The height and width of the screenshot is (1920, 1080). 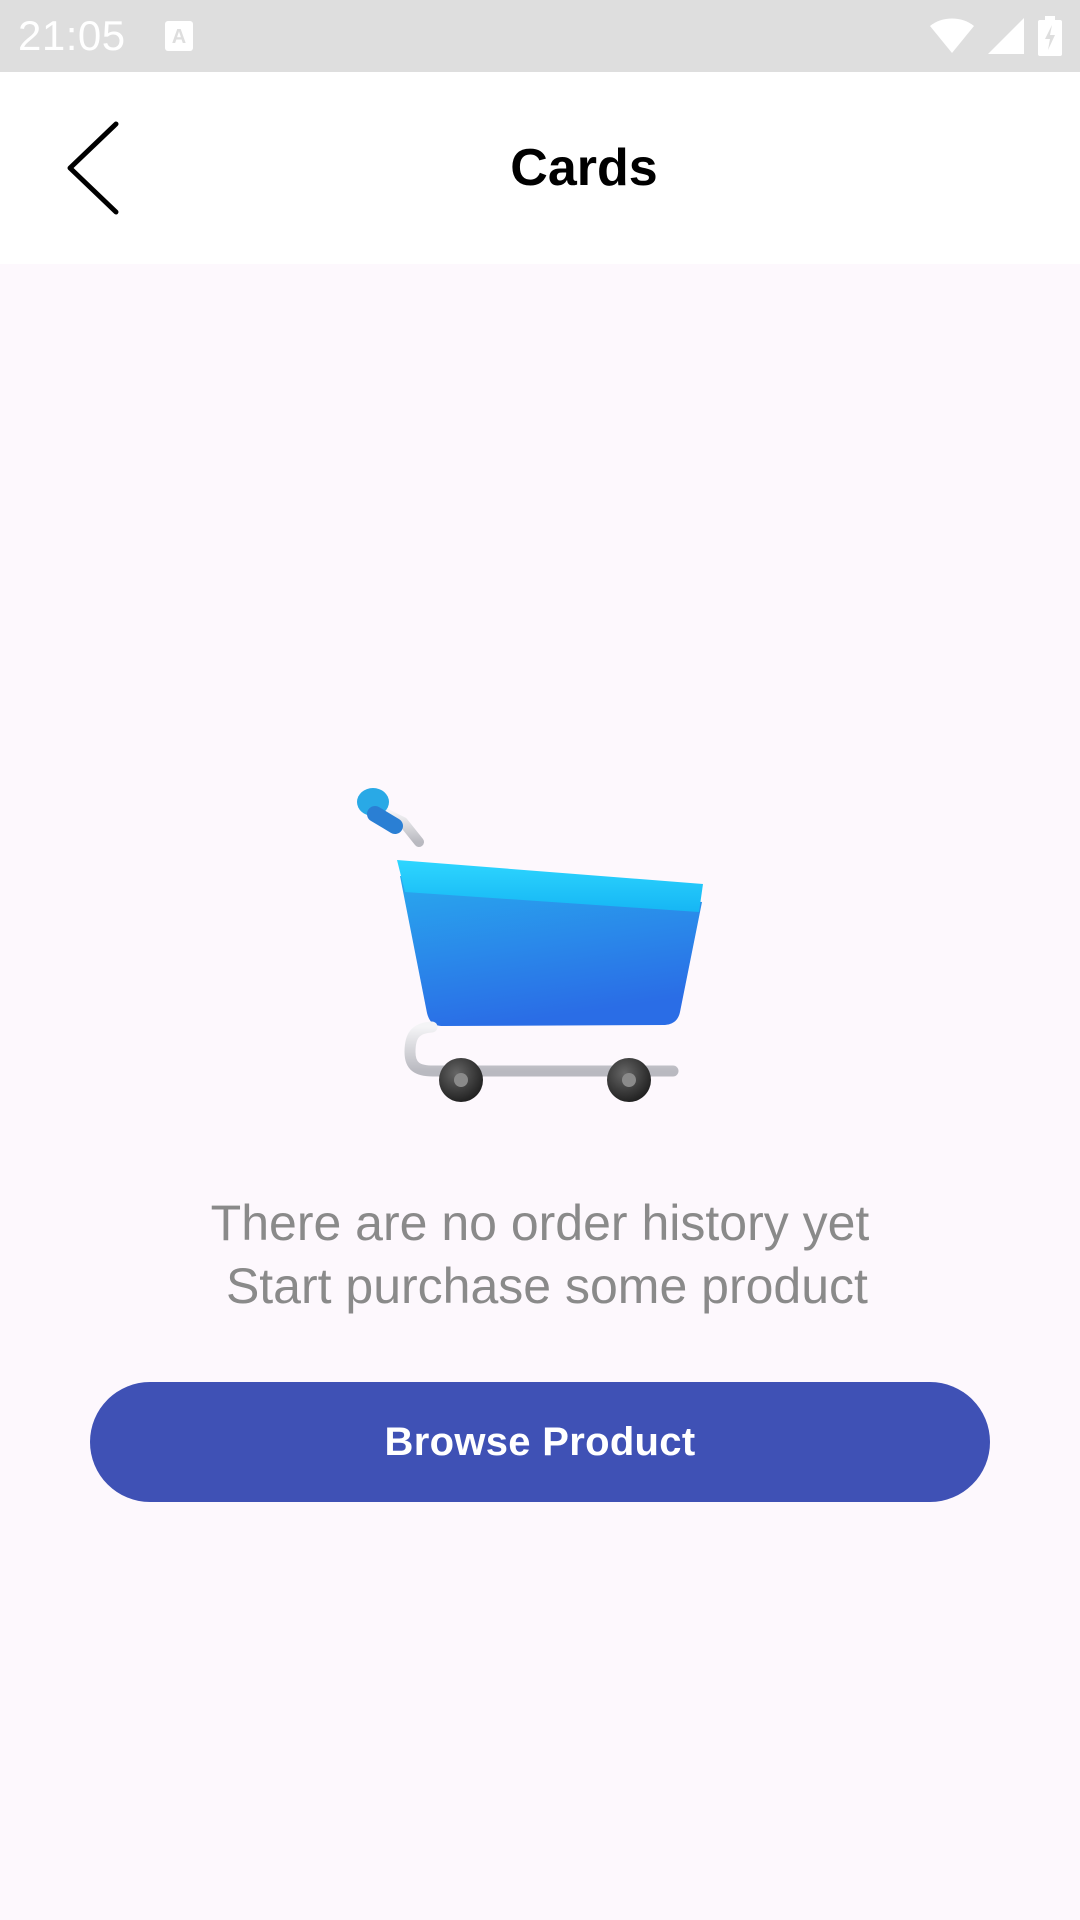 What do you see at coordinates (72, 35) in the screenshot?
I see `status-time: 21:05` at bounding box center [72, 35].